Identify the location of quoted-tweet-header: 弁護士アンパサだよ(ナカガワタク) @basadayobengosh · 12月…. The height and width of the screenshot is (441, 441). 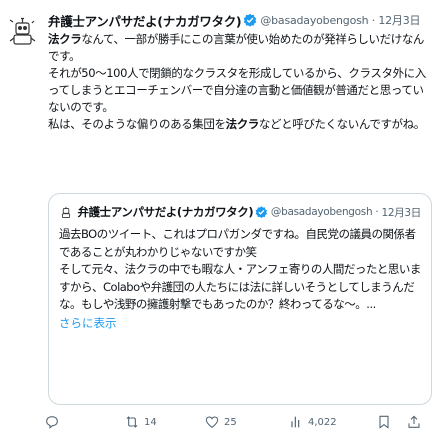
(240, 212).